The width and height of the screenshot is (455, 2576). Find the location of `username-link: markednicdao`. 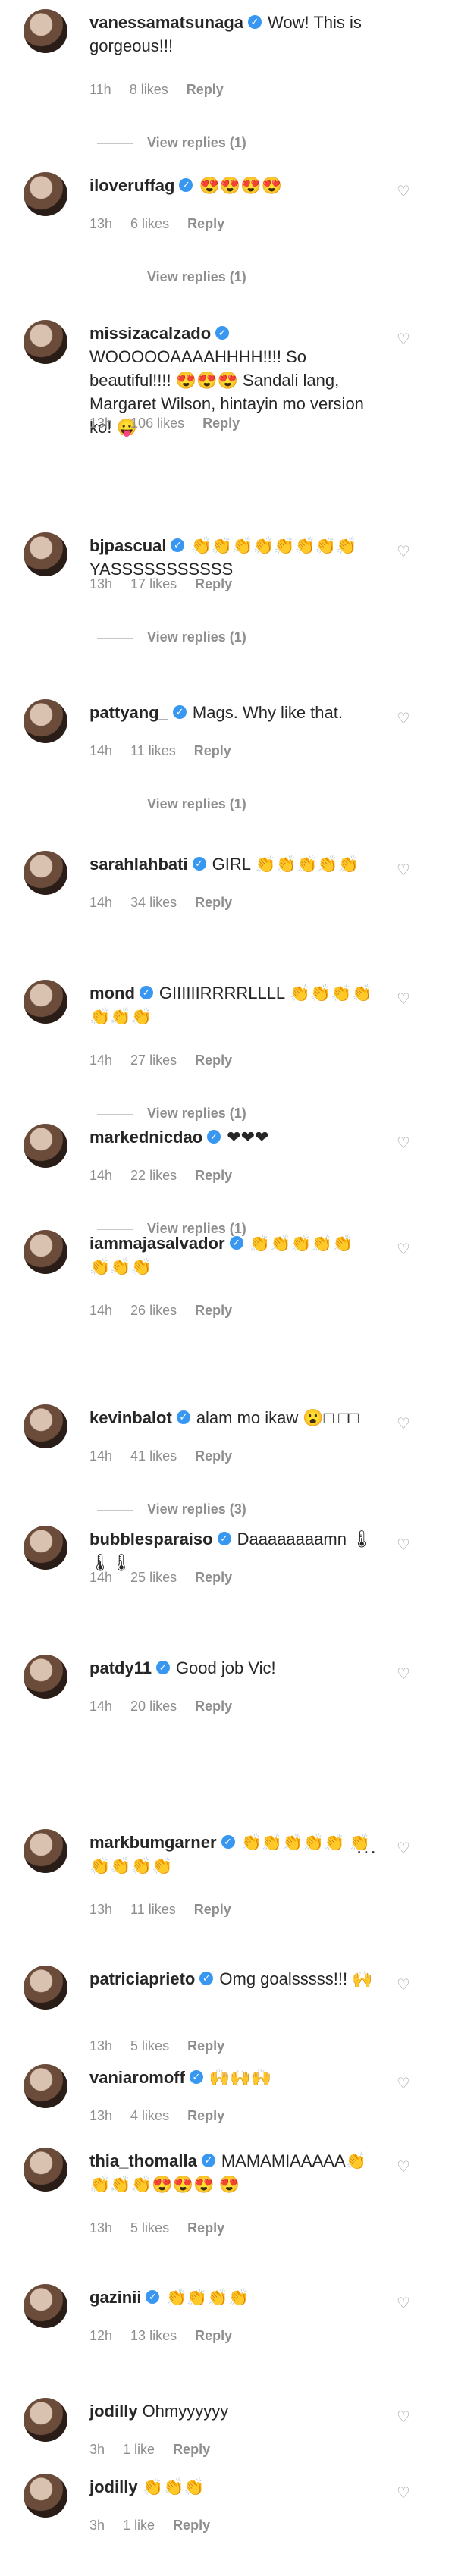

username-link: markednicdao is located at coordinates (145, 1137).